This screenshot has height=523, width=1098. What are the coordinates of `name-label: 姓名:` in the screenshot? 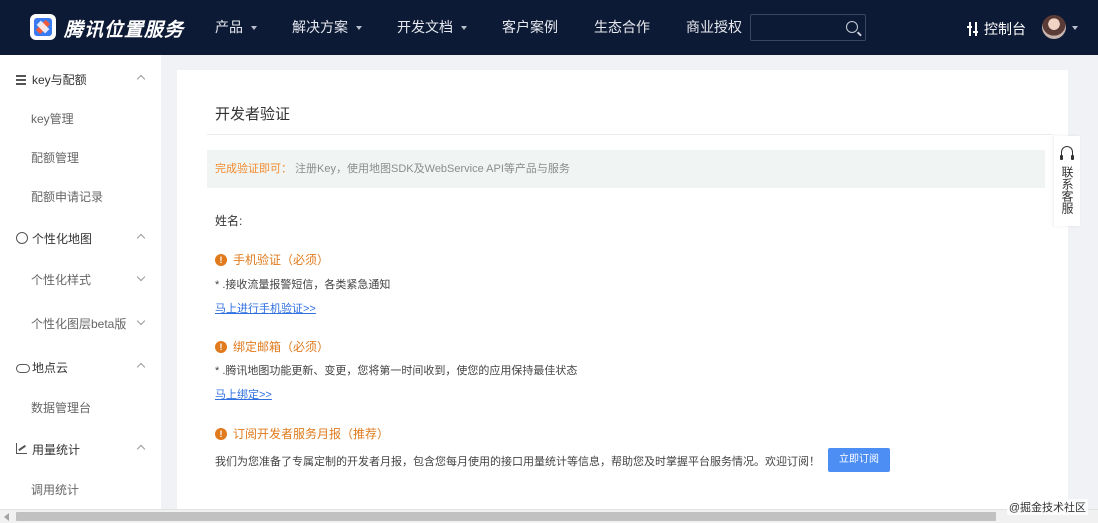 It's located at (229, 221).